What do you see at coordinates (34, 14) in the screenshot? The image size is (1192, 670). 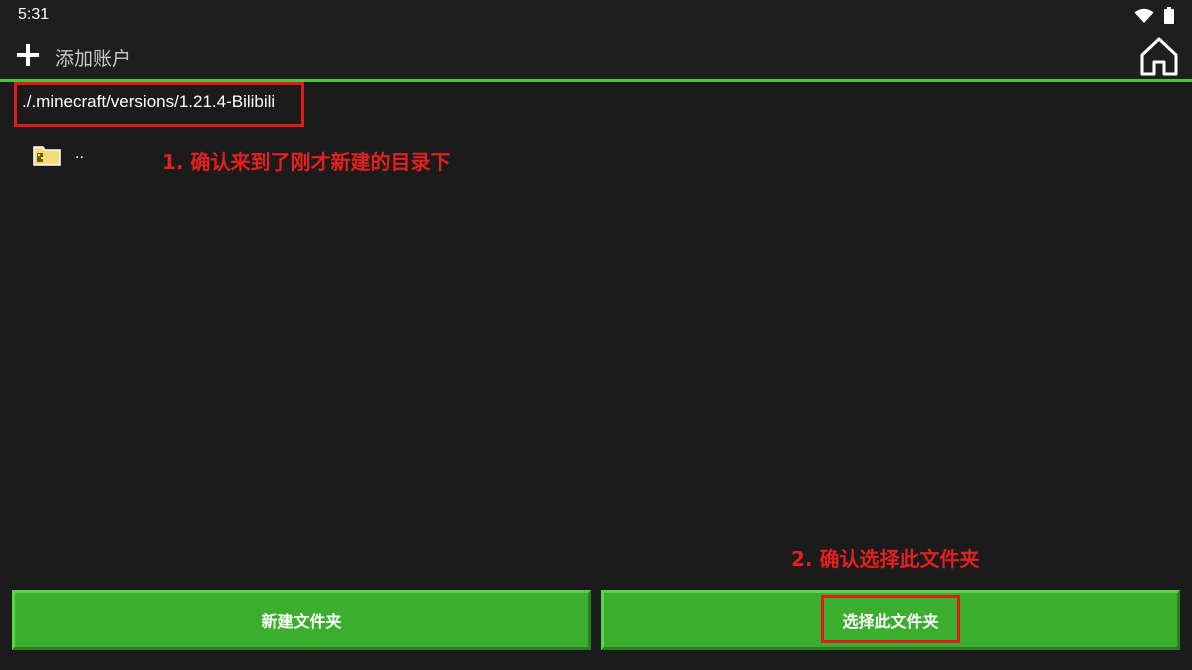 I see `status-time: 5:31` at bounding box center [34, 14].